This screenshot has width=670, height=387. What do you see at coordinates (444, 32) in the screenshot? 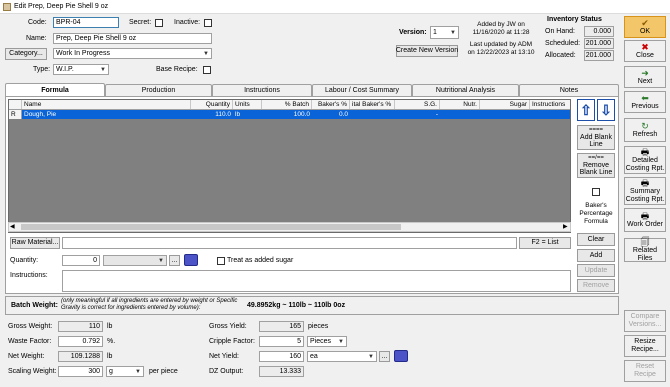
I see `version-select: 1 ▼` at bounding box center [444, 32].